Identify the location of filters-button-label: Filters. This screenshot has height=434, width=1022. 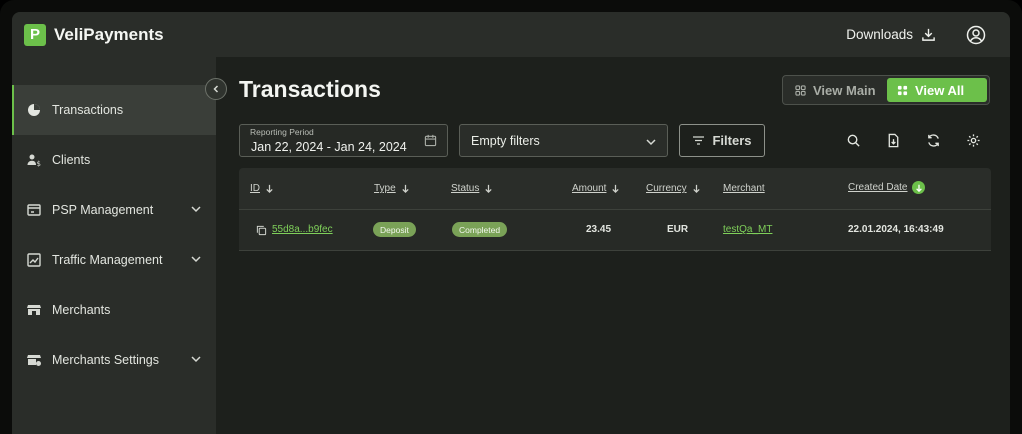
(732, 140).